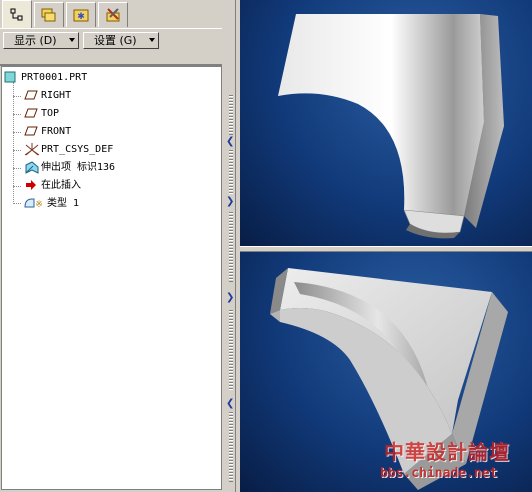 This screenshot has height=492, width=532. I want to click on tree-item-label: 在此插入, so click(61, 185).